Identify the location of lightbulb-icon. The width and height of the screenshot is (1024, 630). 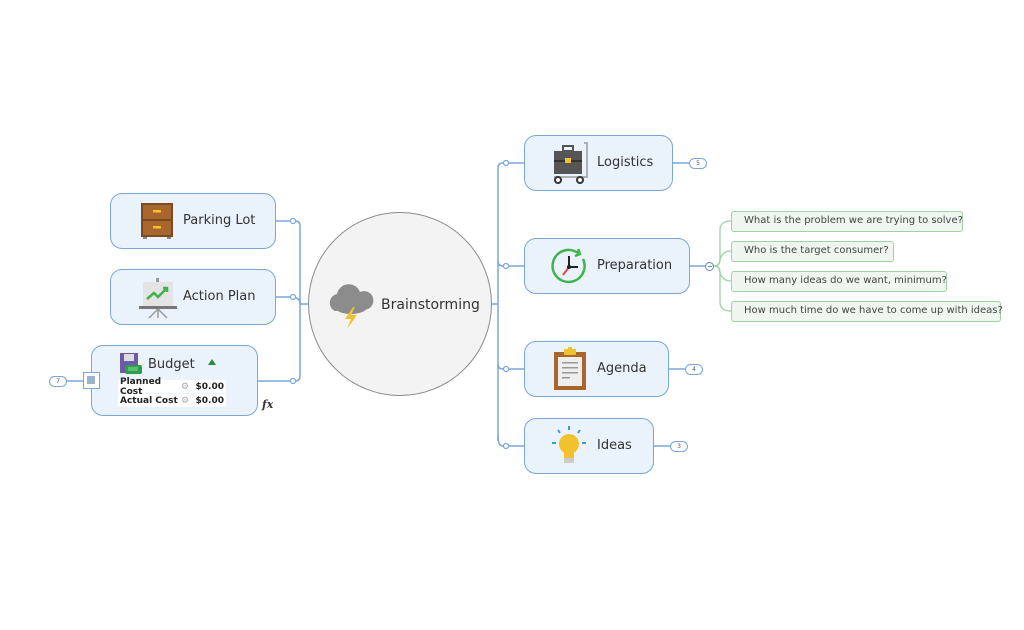
(569, 444).